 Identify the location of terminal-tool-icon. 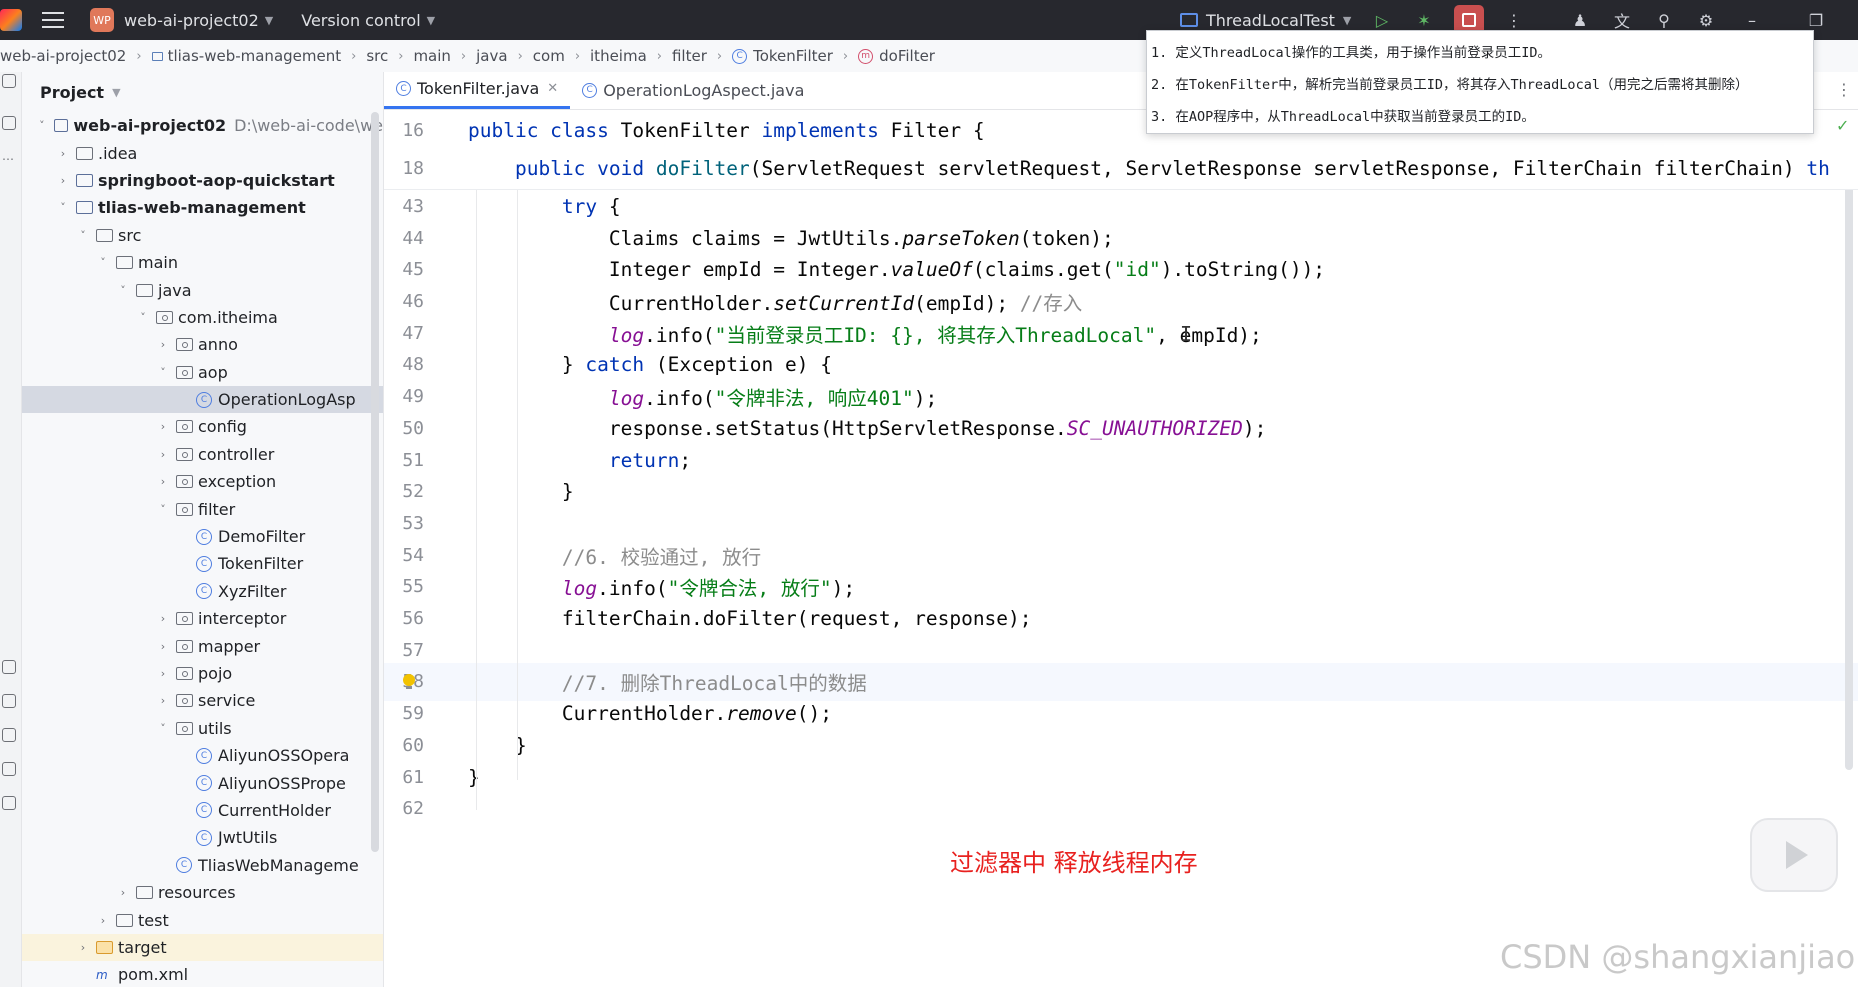
(9, 769).